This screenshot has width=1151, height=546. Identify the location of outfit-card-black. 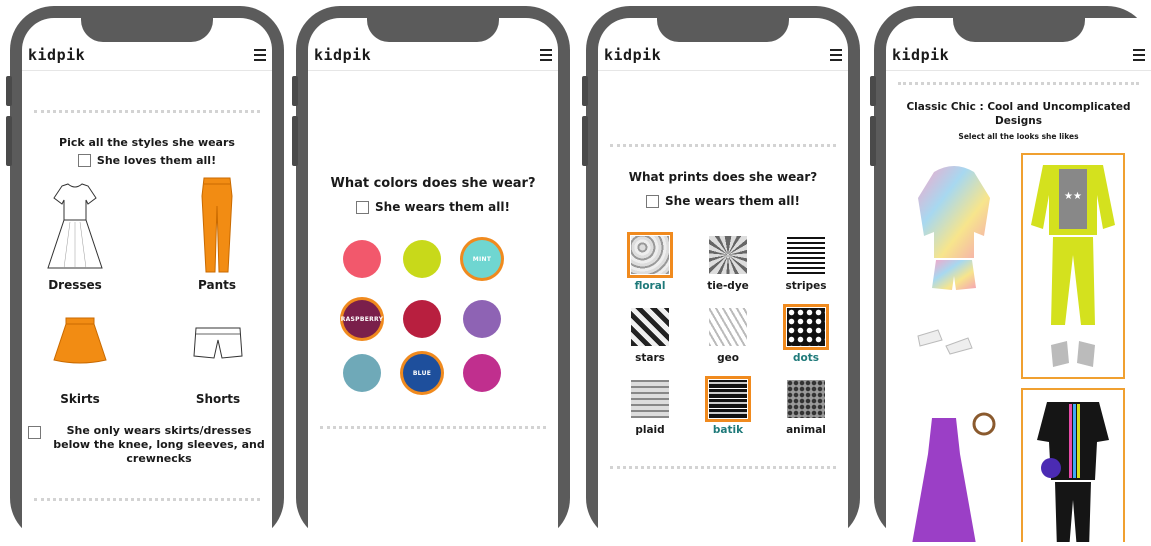
(1073, 465).